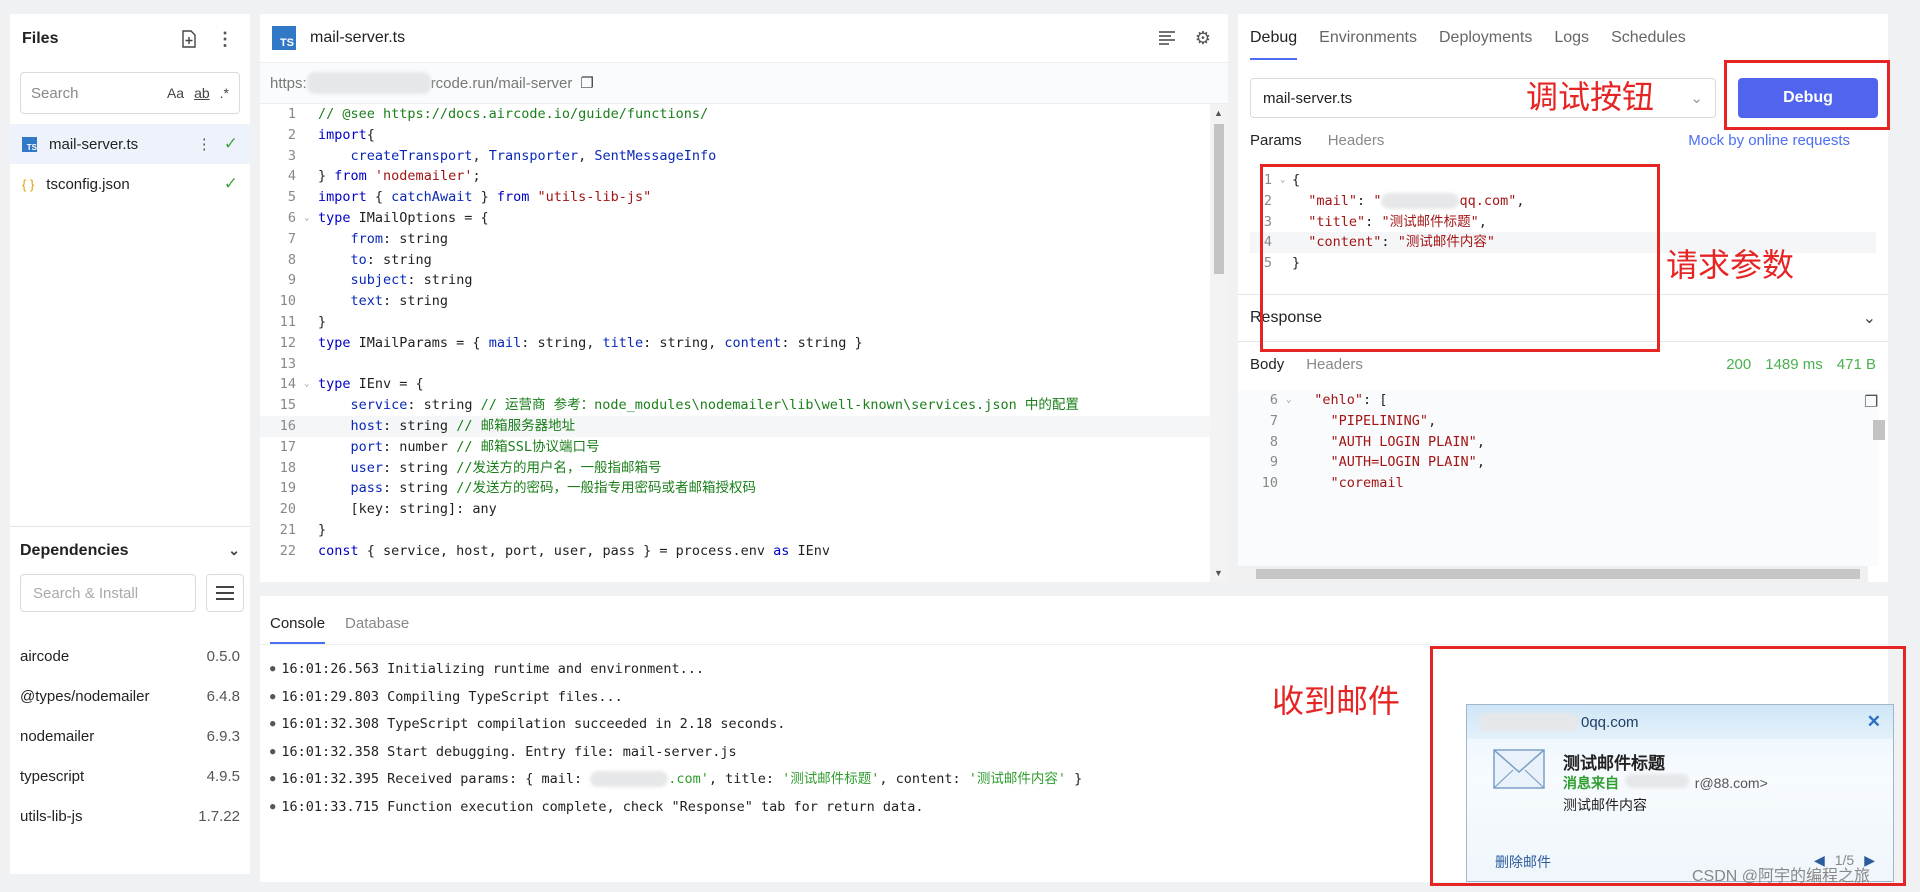 The width and height of the screenshot is (1920, 892). Describe the element at coordinates (1276, 140) in the screenshot. I see `tab-params: Params` at that location.